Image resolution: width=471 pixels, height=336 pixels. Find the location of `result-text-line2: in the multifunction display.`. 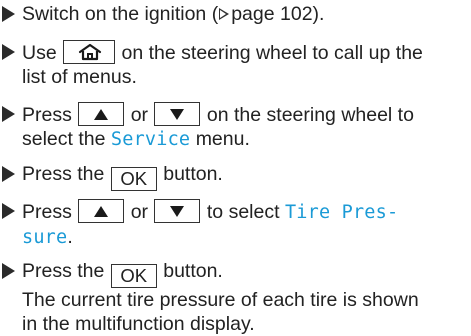

result-text-line2: in the multifunction display. is located at coordinates (138, 324).